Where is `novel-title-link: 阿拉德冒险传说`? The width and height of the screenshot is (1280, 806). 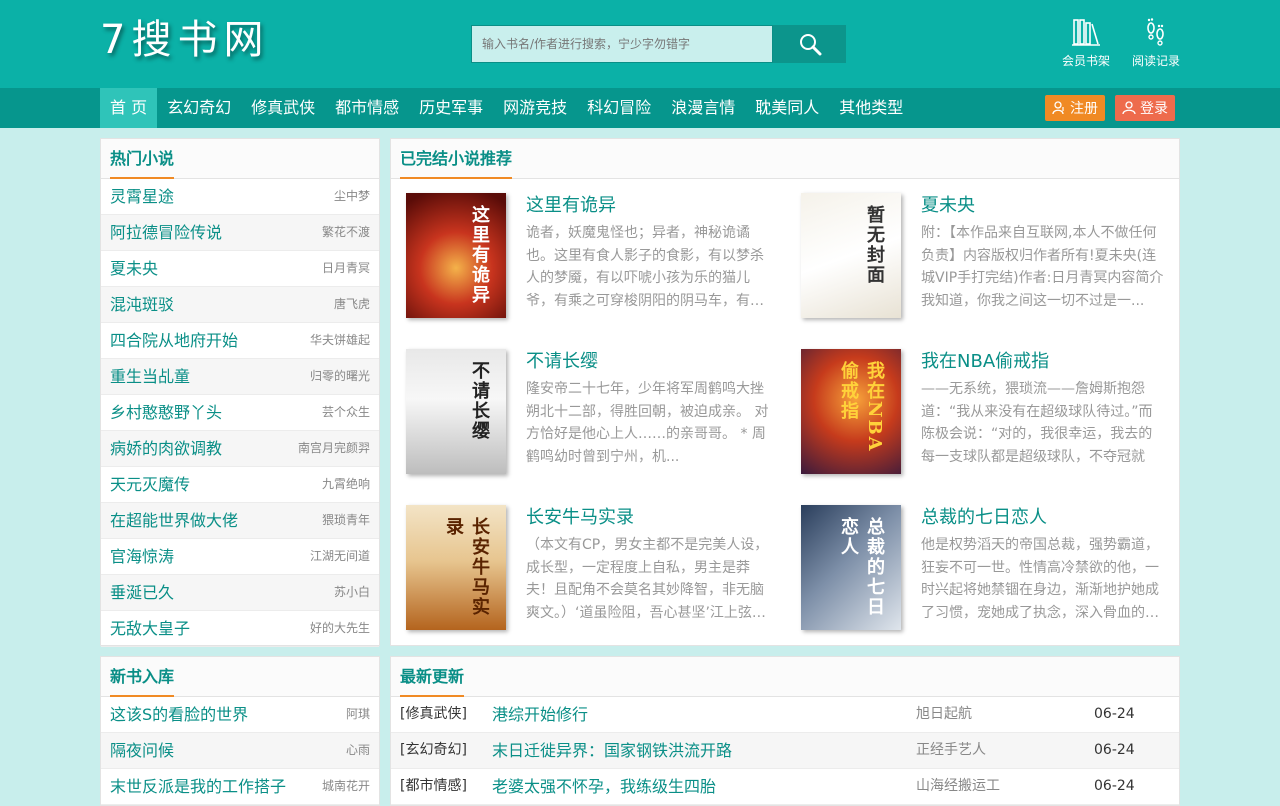 novel-title-link: 阿拉德冒险传说 is located at coordinates (166, 232).